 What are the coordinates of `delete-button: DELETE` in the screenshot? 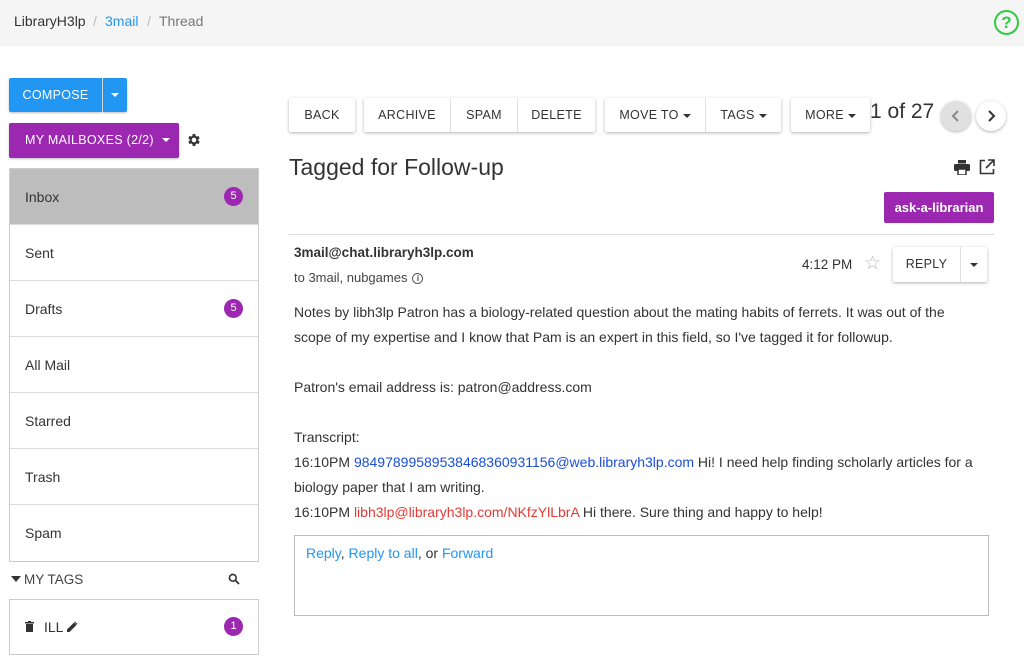 It's located at (556, 115).